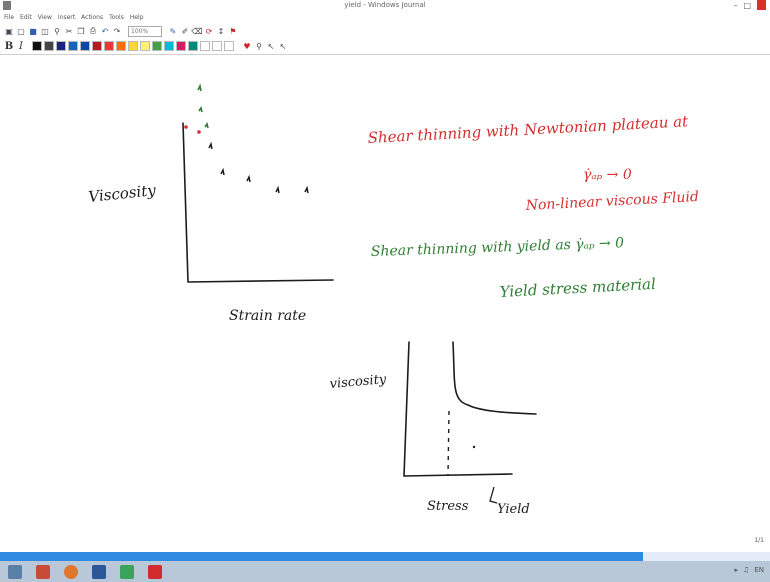  I want to click on red-note-line1: Shear thinning with Newtonian plateau at, so click(528, 129).